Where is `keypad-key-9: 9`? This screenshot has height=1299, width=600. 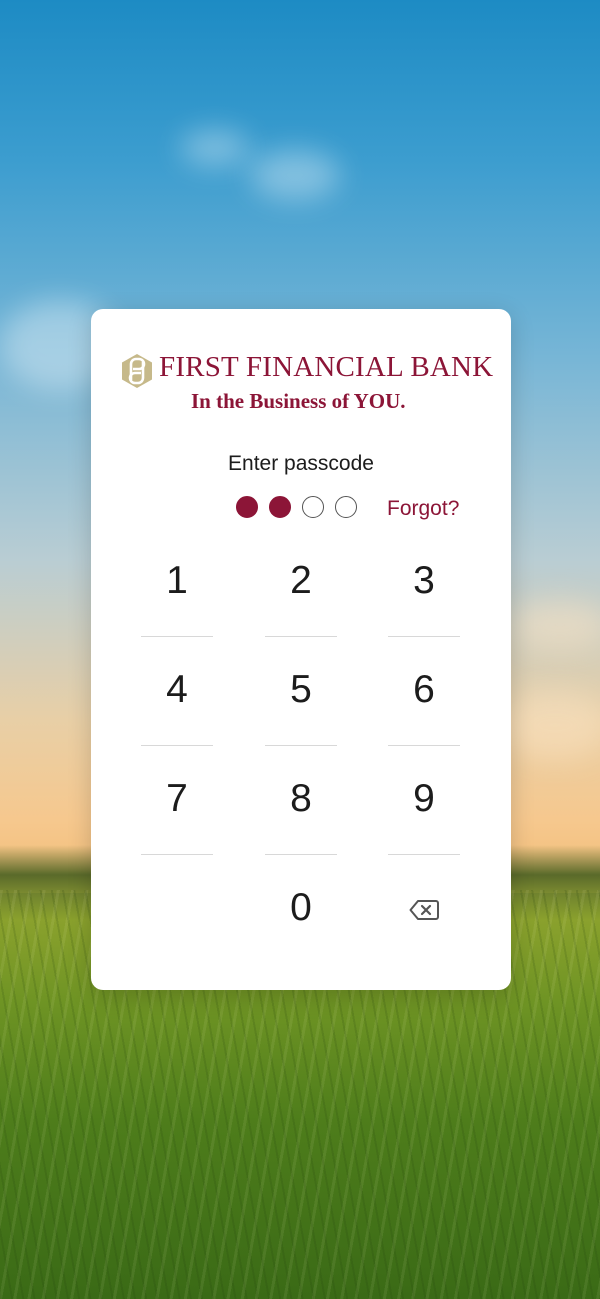 keypad-key-9: 9 is located at coordinates (424, 801).